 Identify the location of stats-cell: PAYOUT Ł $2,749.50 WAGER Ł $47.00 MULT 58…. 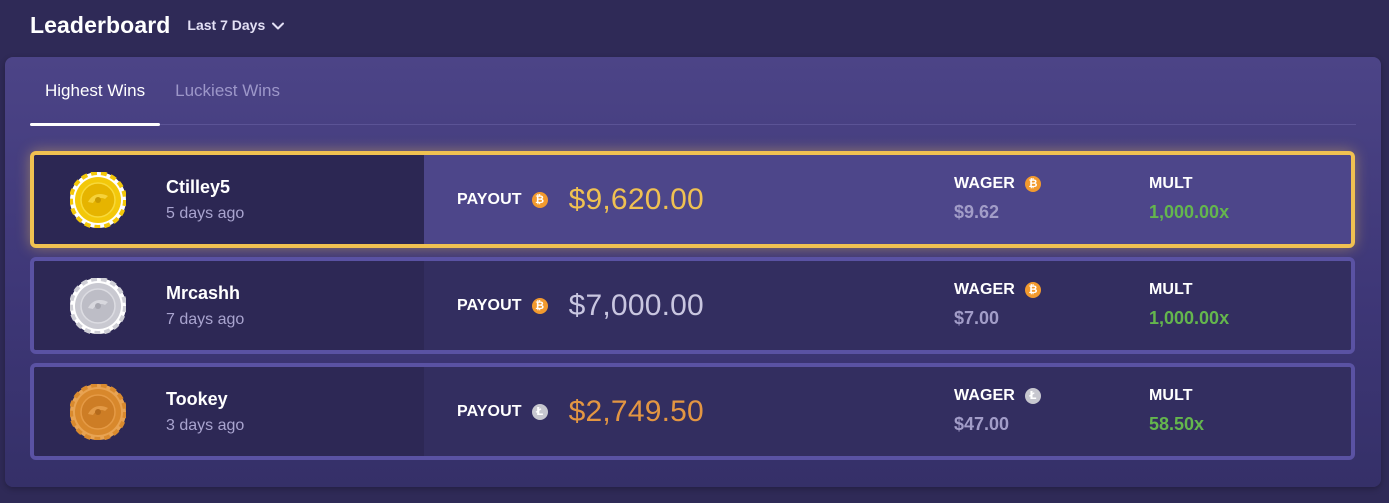
(887, 411).